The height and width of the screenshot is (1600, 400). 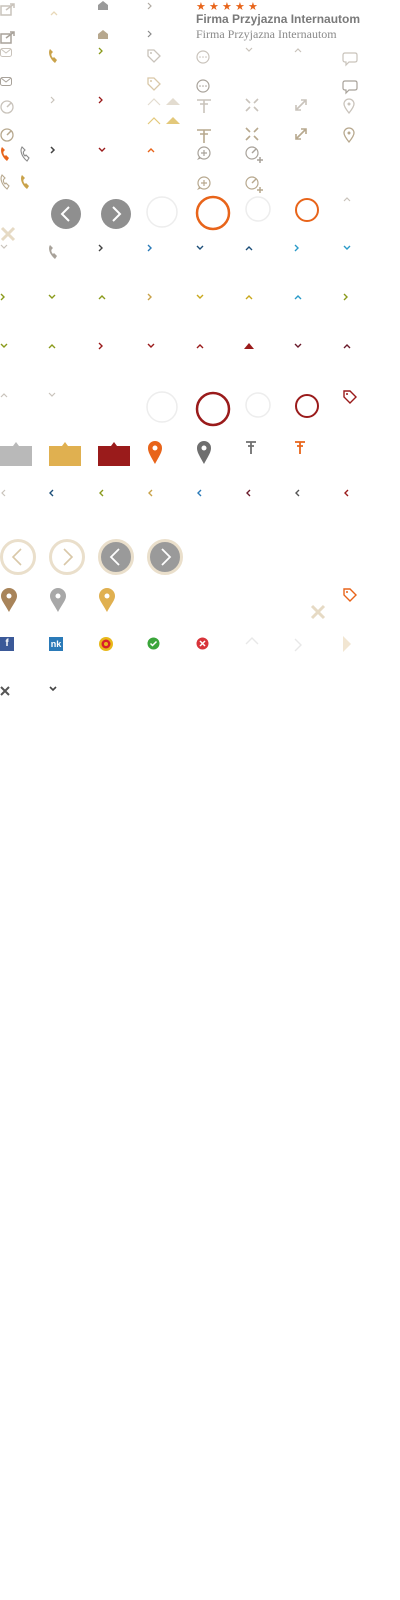 I want to click on map-pin-icon, so click(x=349, y=106).